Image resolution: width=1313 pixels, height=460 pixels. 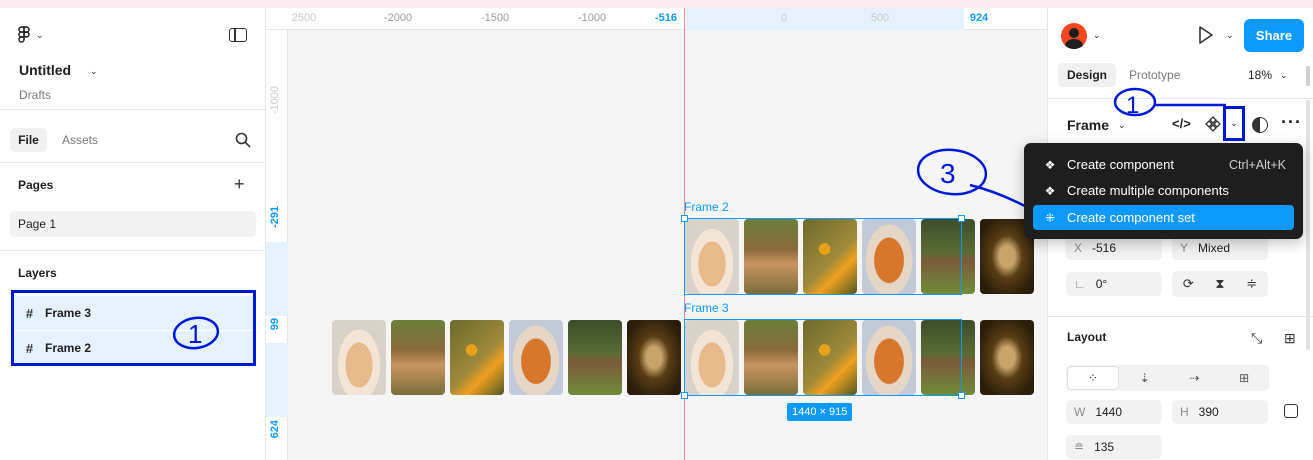 What do you see at coordinates (1274, 35) in the screenshot?
I see `share-button: Share` at bounding box center [1274, 35].